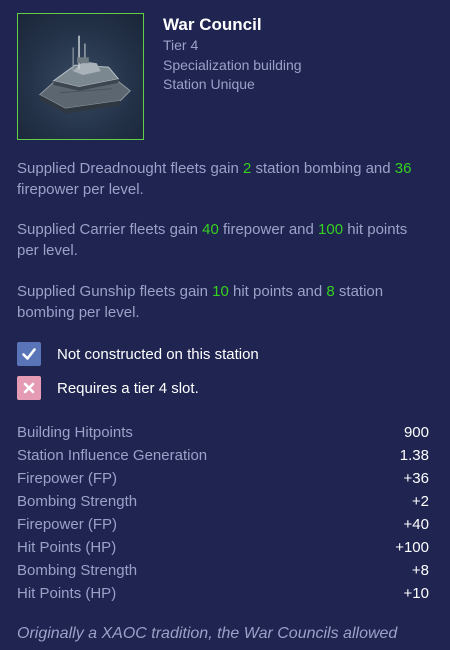 This screenshot has height=650, width=450. What do you see at coordinates (414, 455) in the screenshot?
I see `stat-value: 1.38` at bounding box center [414, 455].